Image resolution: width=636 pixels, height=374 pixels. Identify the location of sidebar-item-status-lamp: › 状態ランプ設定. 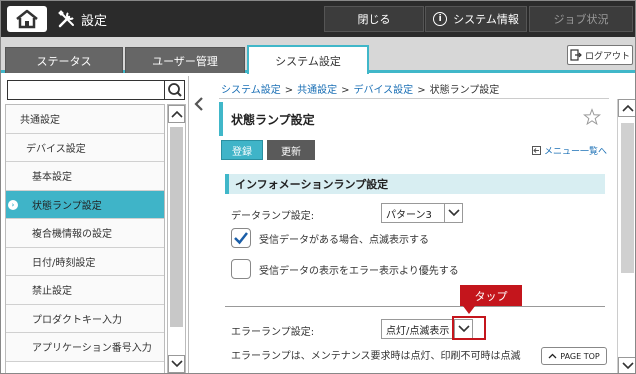
(85, 204).